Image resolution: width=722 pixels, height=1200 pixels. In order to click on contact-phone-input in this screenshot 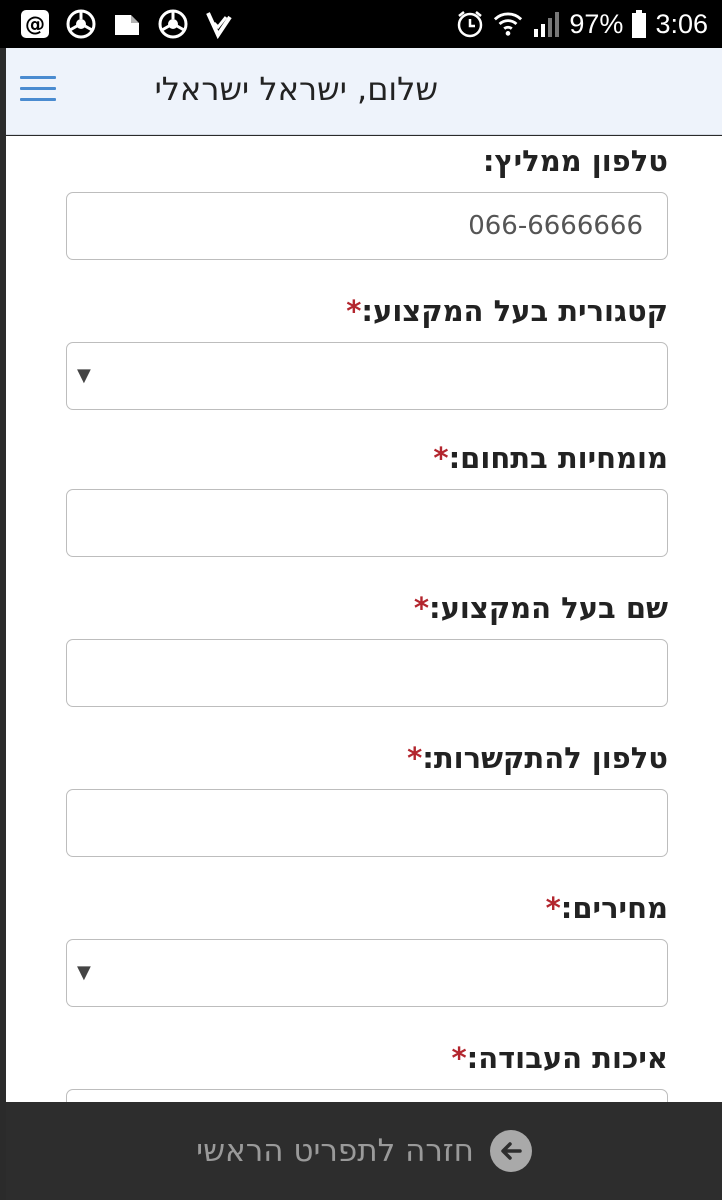, I will do `click(367, 823)`.